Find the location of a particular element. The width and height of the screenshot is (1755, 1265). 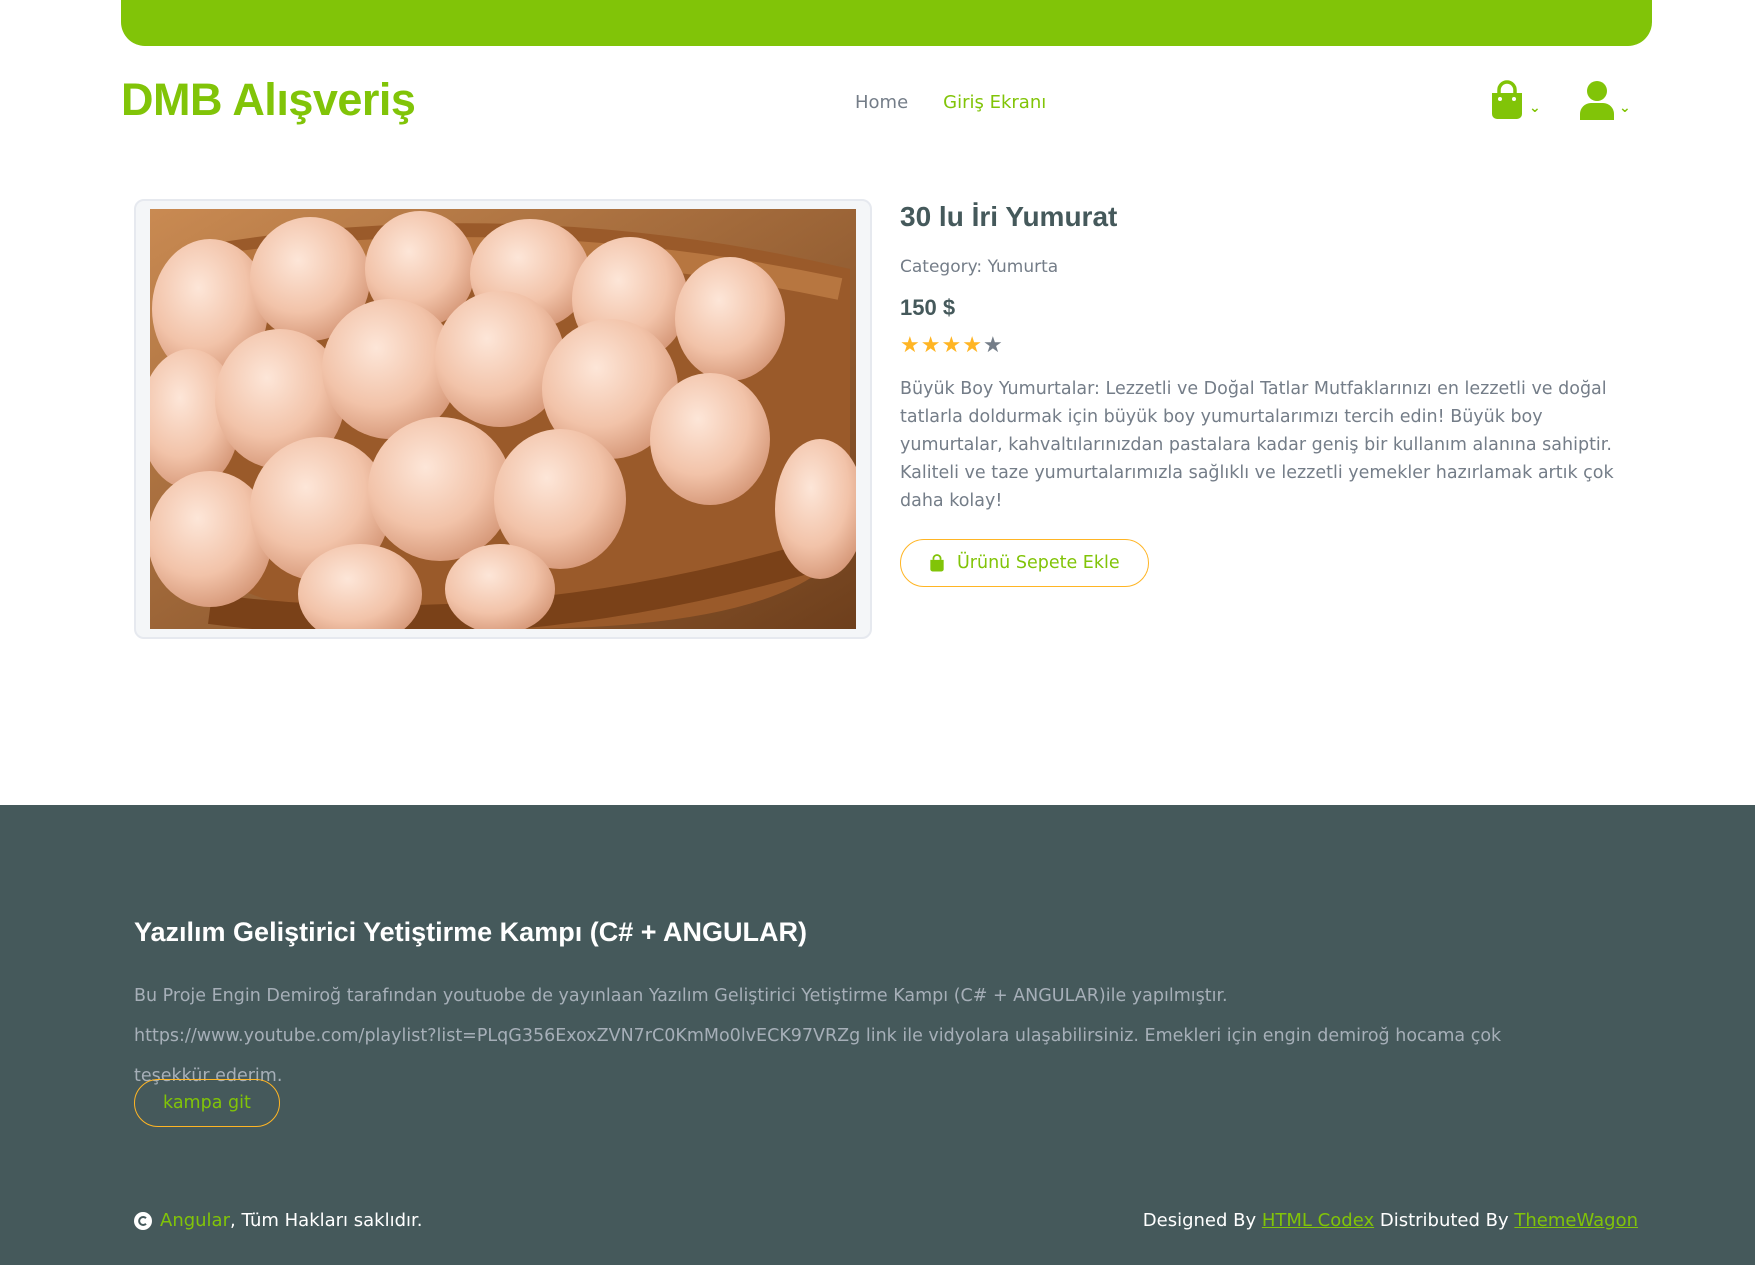

add-to-cart-button: Ürünü Sepete Ekle is located at coordinates (1024, 563).